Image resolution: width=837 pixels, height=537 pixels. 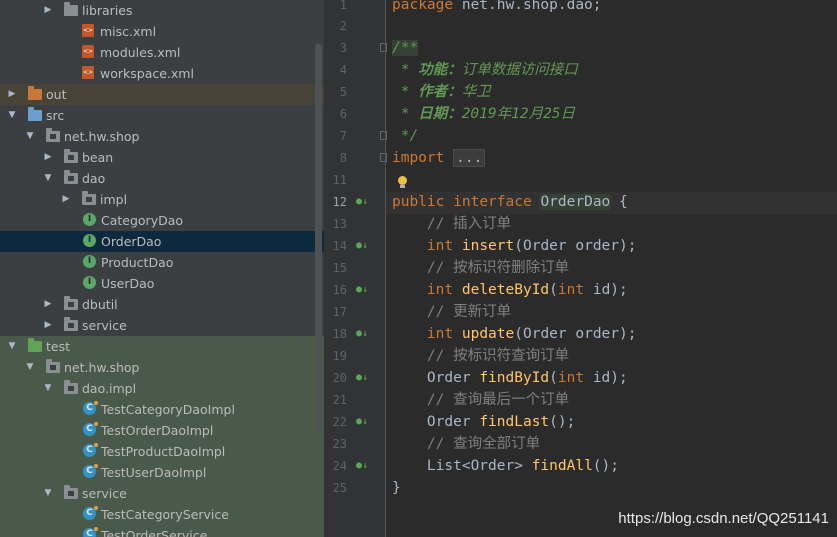 What do you see at coordinates (165, 514) in the screenshot?
I see `tree-item-label: TestCategoryService` at bounding box center [165, 514].